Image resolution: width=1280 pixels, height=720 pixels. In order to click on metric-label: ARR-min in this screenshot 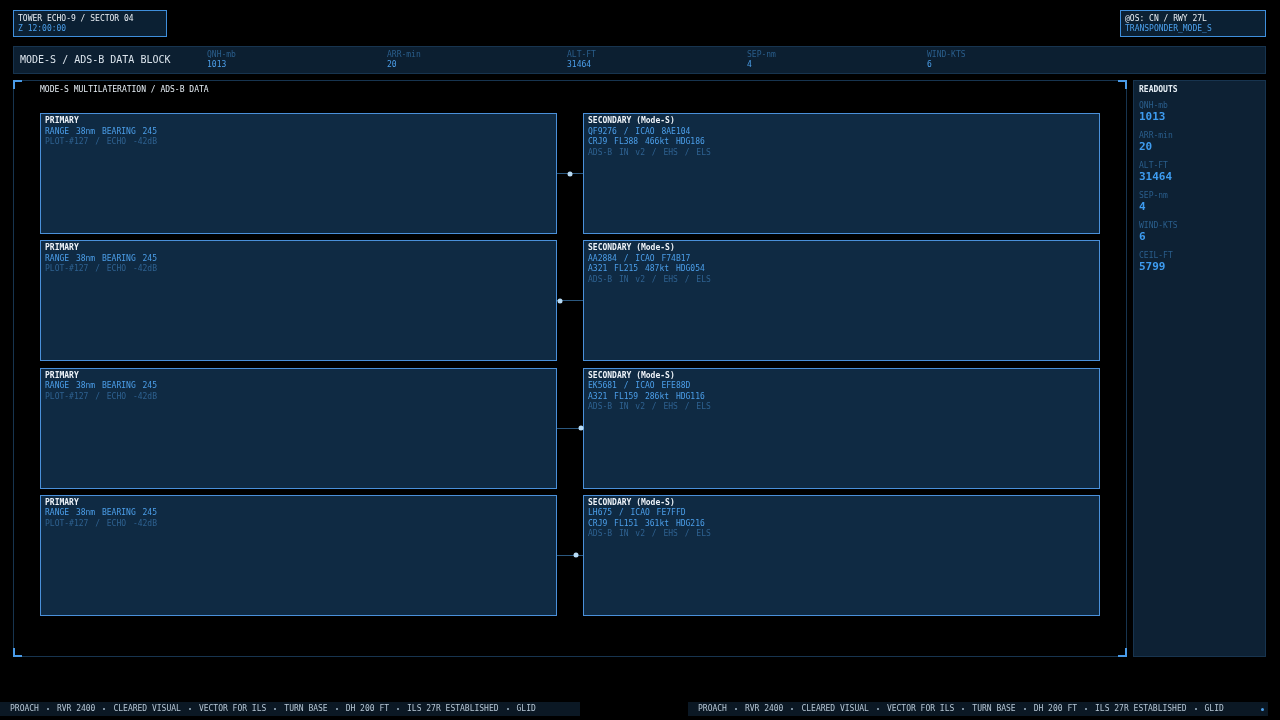, I will do `click(404, 55)`.